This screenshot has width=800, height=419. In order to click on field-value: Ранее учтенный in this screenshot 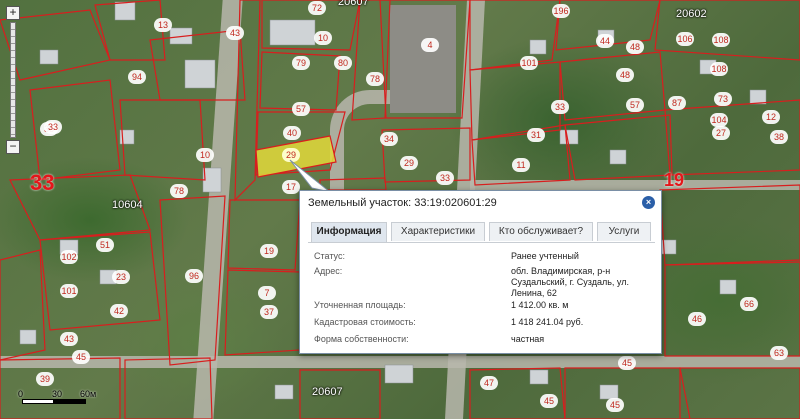, I will do `click(545, 256)`.